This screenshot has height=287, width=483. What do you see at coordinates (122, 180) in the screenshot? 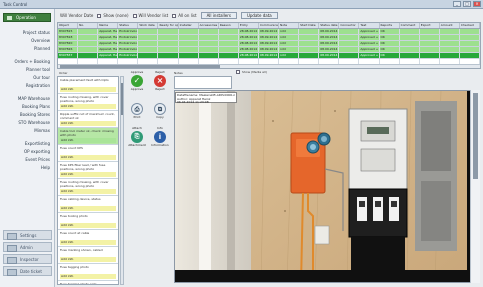
I see `list-scrollbar` at bounding box center [122, 180].